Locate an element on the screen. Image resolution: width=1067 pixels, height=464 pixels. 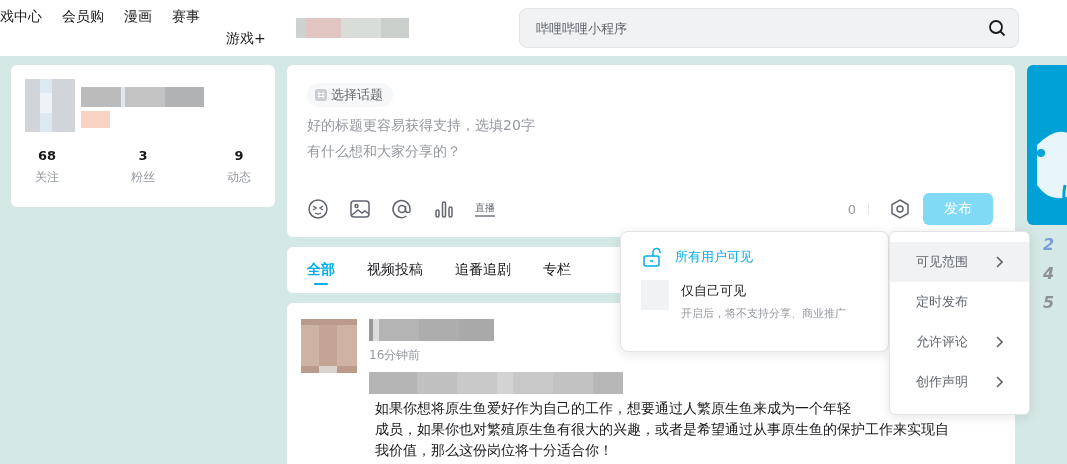
image-icon is located at coordinates (360, 209).